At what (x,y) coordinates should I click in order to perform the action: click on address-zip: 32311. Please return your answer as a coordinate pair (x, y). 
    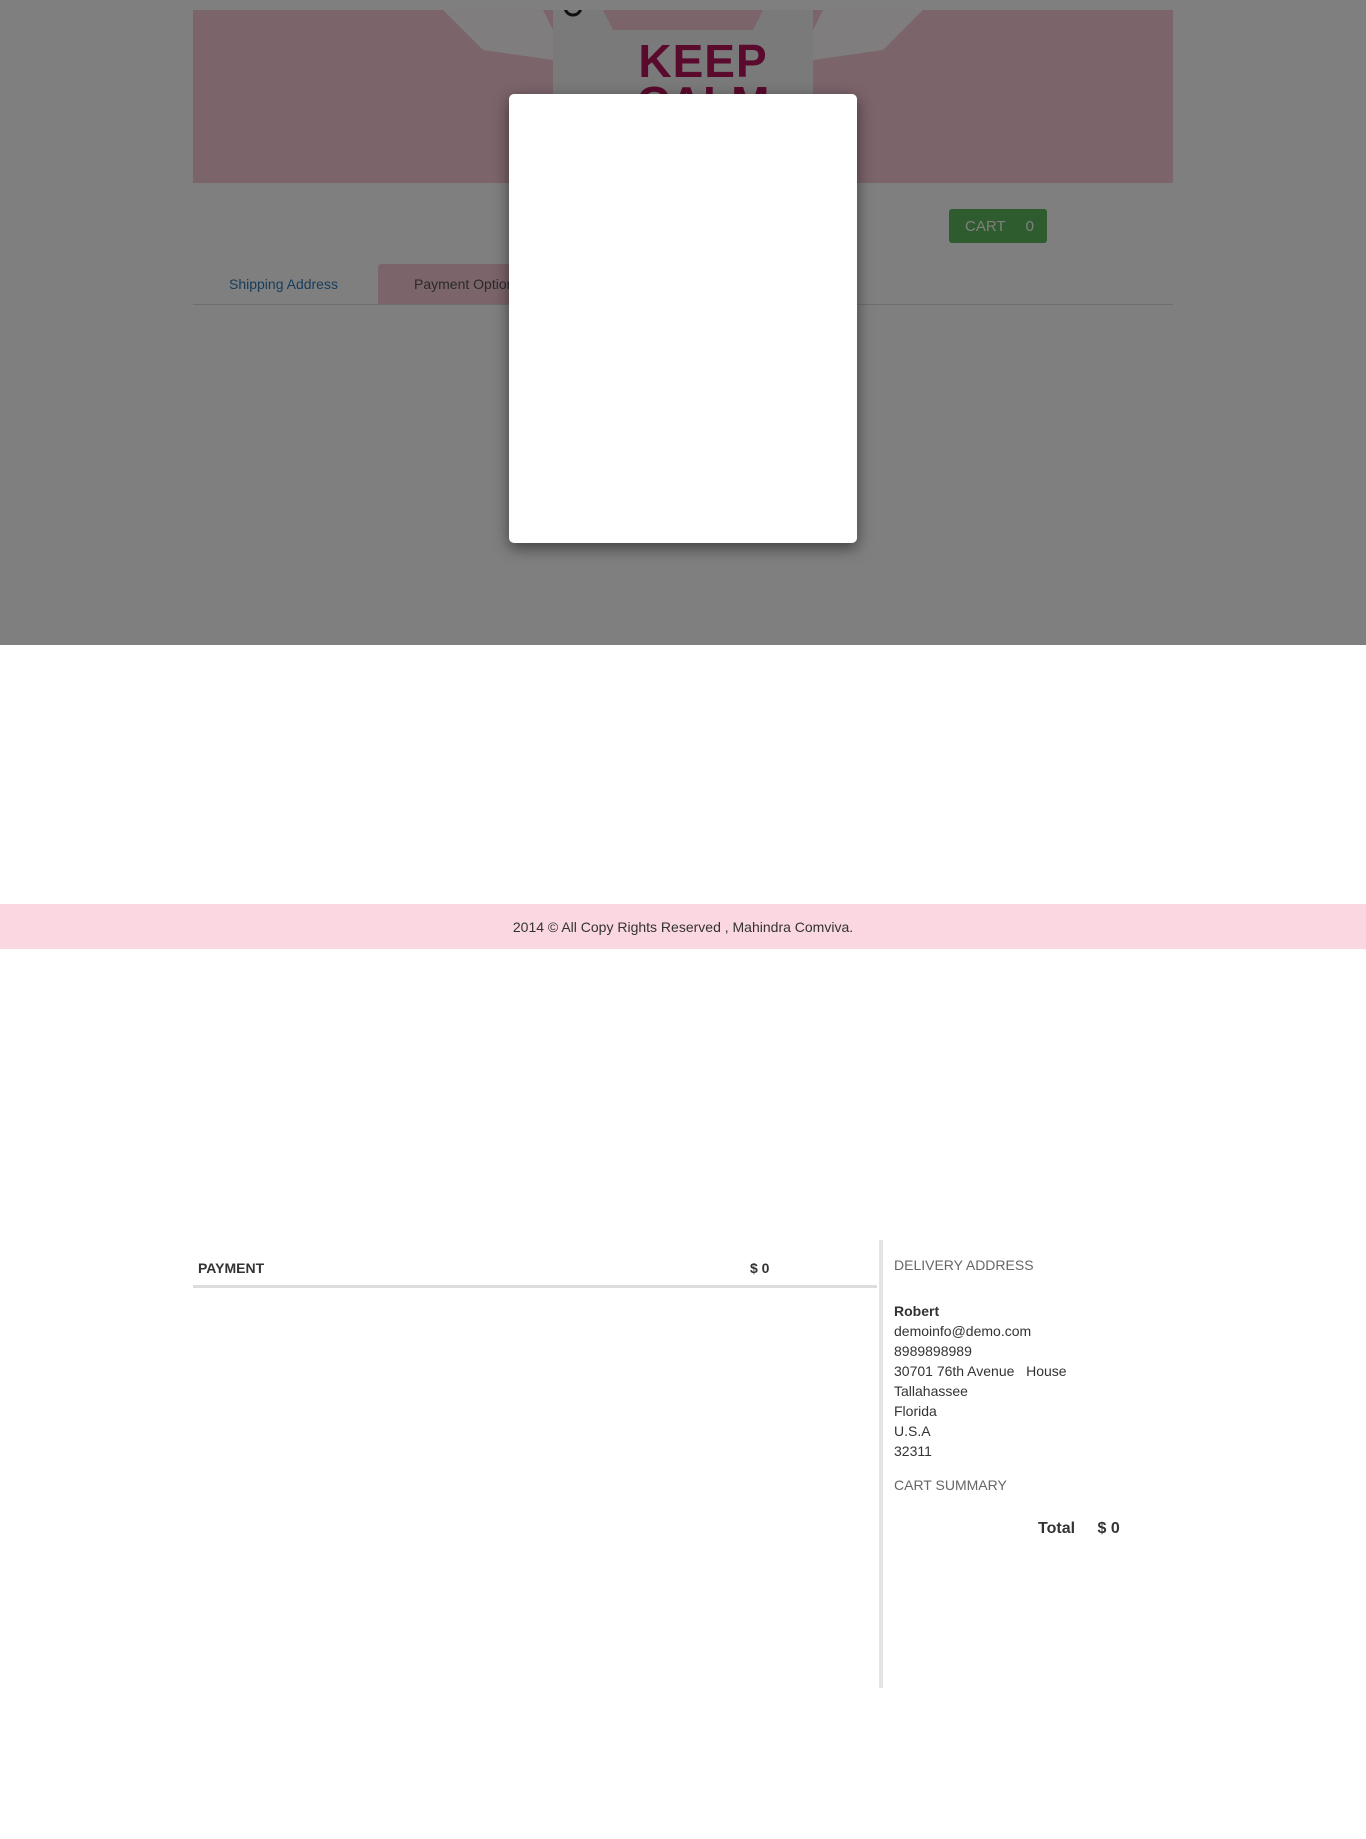
    Looking at the image, I should click on (913, 1451).